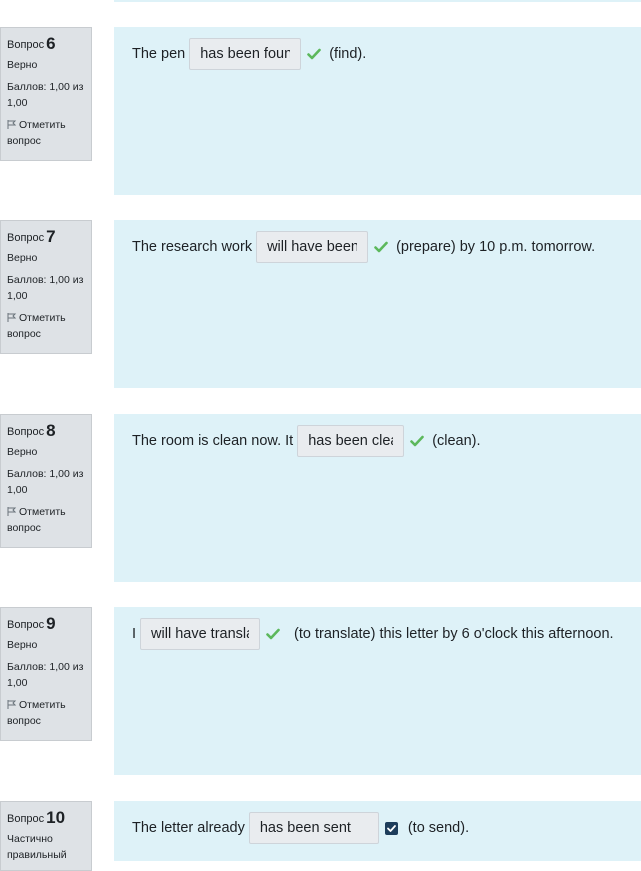  I want to click on text-after: (prepare) by 10 p.m. tomorrow., so click(496, 247).